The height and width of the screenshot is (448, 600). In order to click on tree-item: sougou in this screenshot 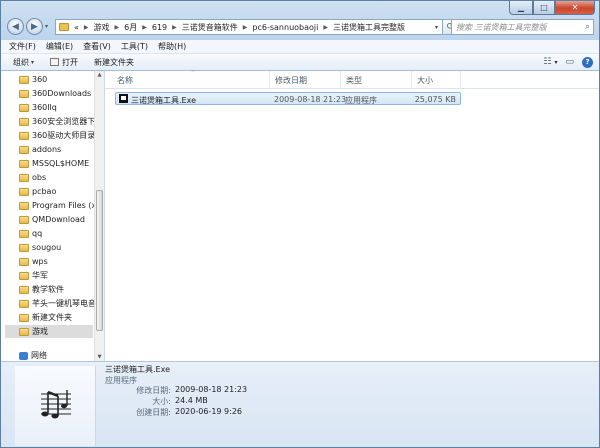, I will do `click(58, 247)`.